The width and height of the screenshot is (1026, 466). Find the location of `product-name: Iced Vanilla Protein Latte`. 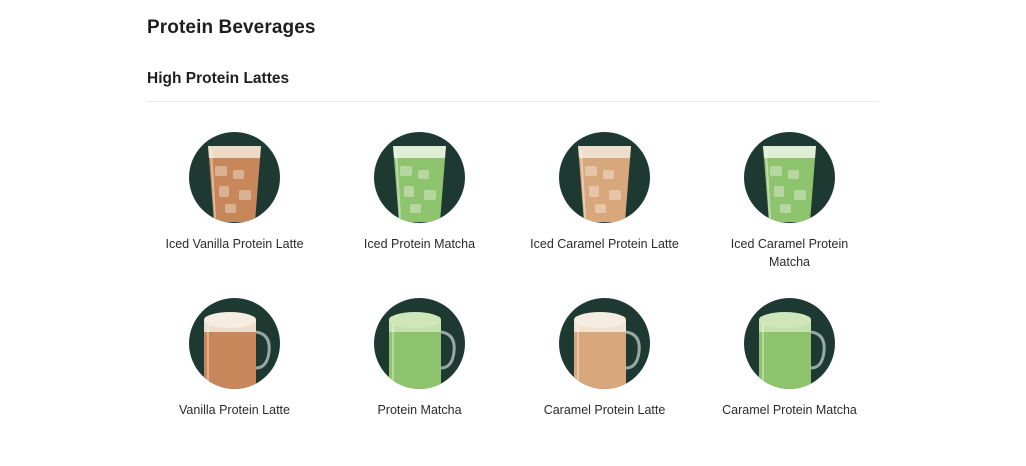

product-name: Iced Vanilla Protein Latte is located at coordinates (235, 244).